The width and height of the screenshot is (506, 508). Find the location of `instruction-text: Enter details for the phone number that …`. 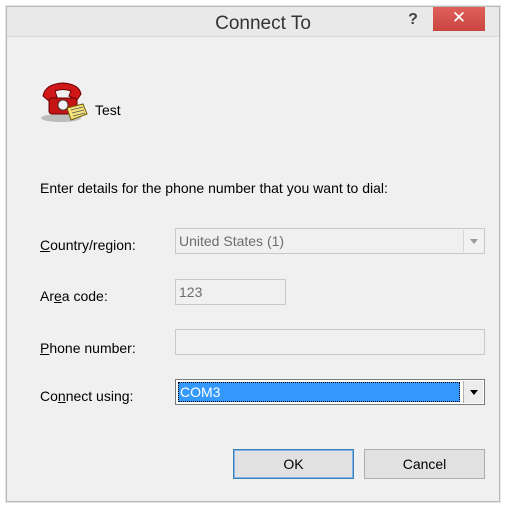

instruction-text: Enter details for the phone number that … is located at coordinates (214, 188).